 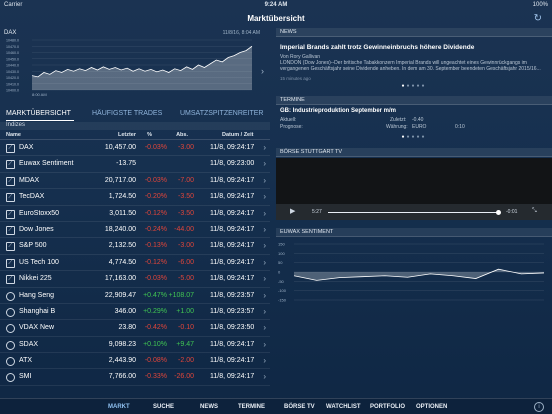 What do you see at coordinates (135, 361) in the screenshot?
I see `table-row: ATX 2,443.90 -0.08% -2.00 11/8, 09:24:17 ›` at bounding box center [135, 361].